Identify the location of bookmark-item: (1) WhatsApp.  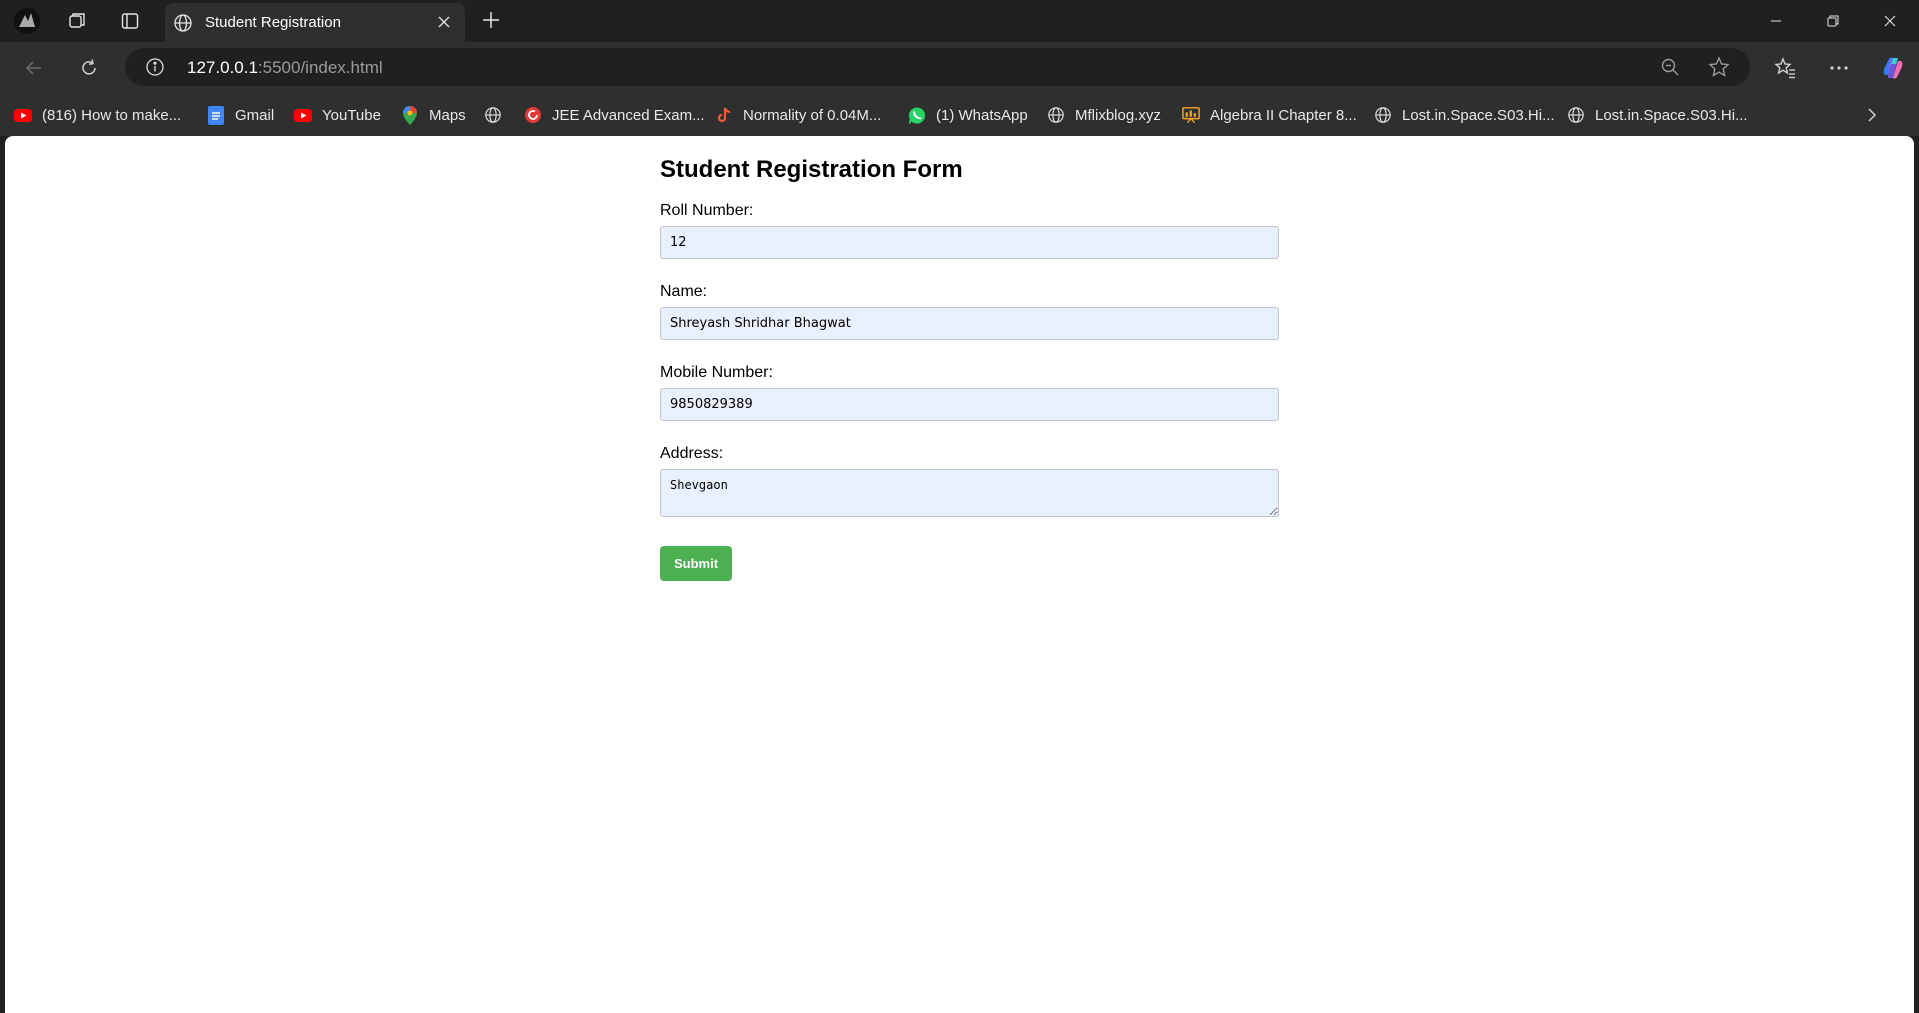
(968, 115).